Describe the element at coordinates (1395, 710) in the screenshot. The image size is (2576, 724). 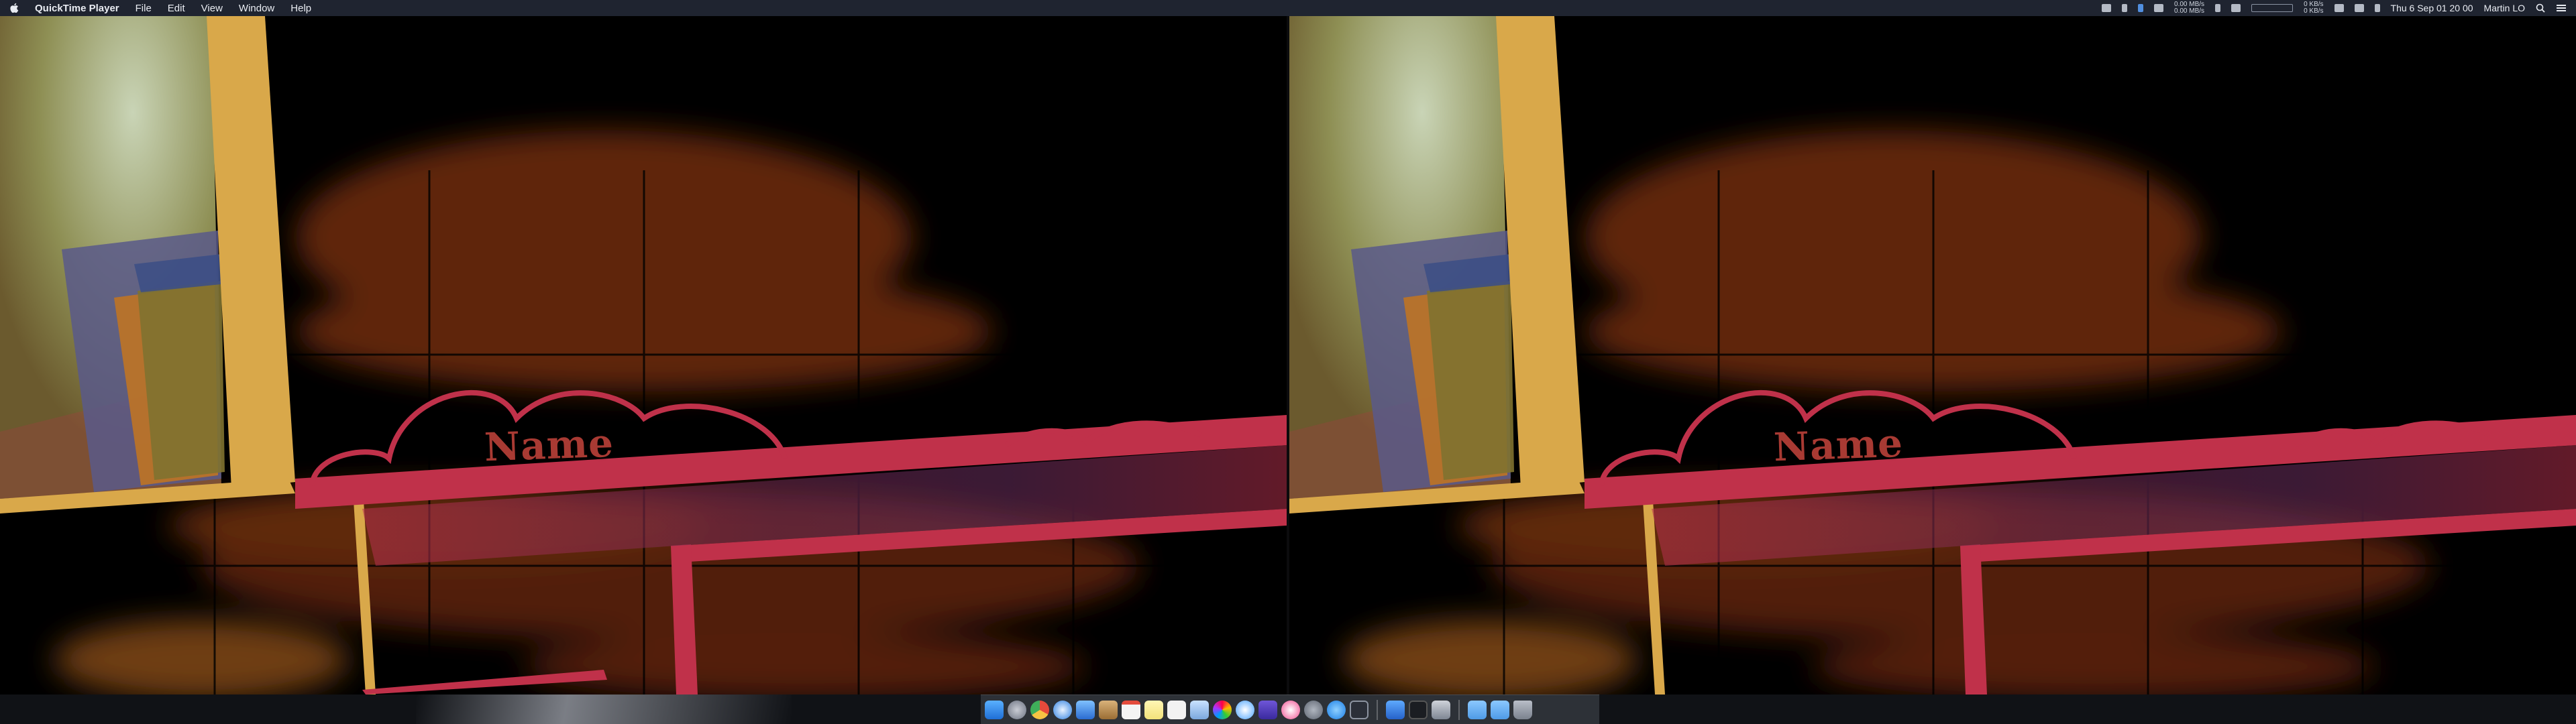
I see `xcode-icon` at that location.